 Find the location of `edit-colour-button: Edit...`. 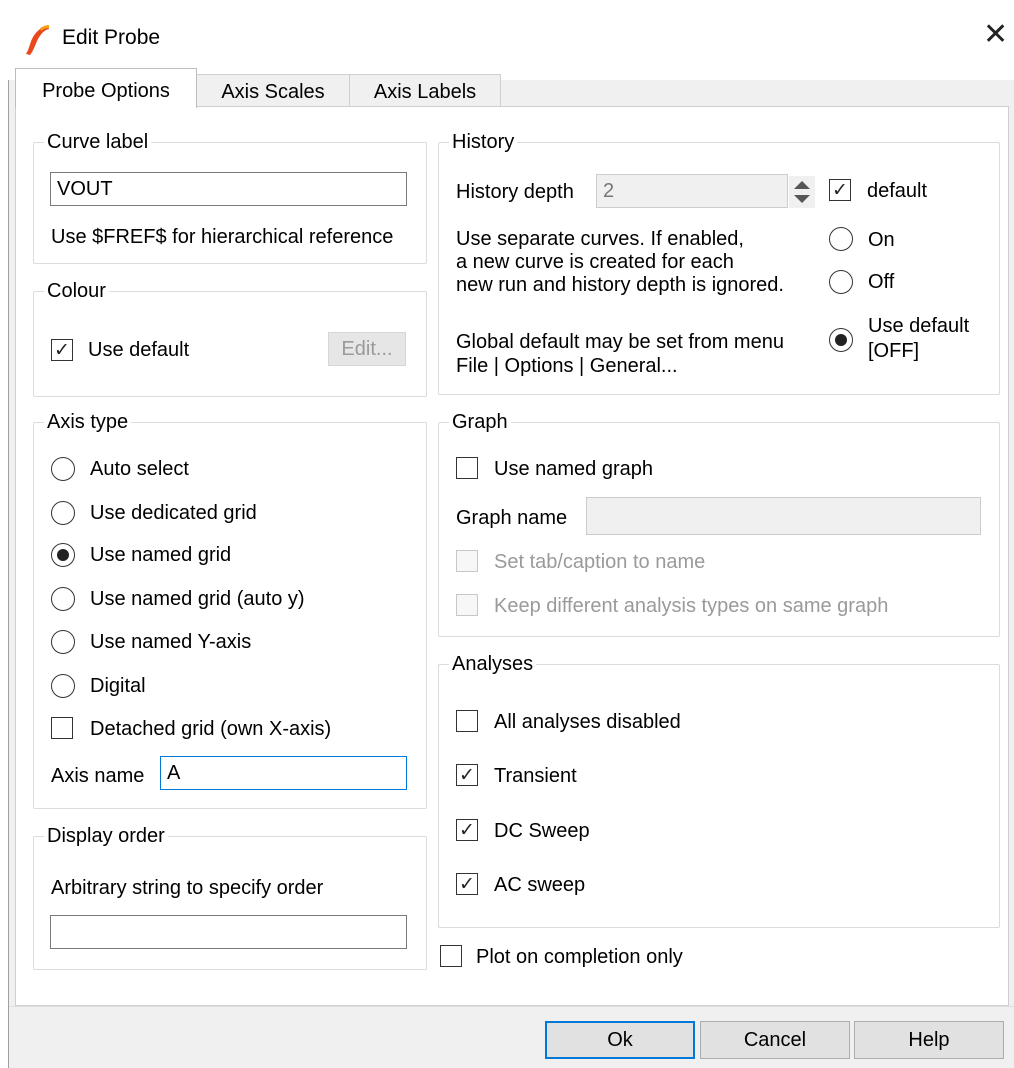

edit-colour-button: Edit... is located at coordinates (367, 349).